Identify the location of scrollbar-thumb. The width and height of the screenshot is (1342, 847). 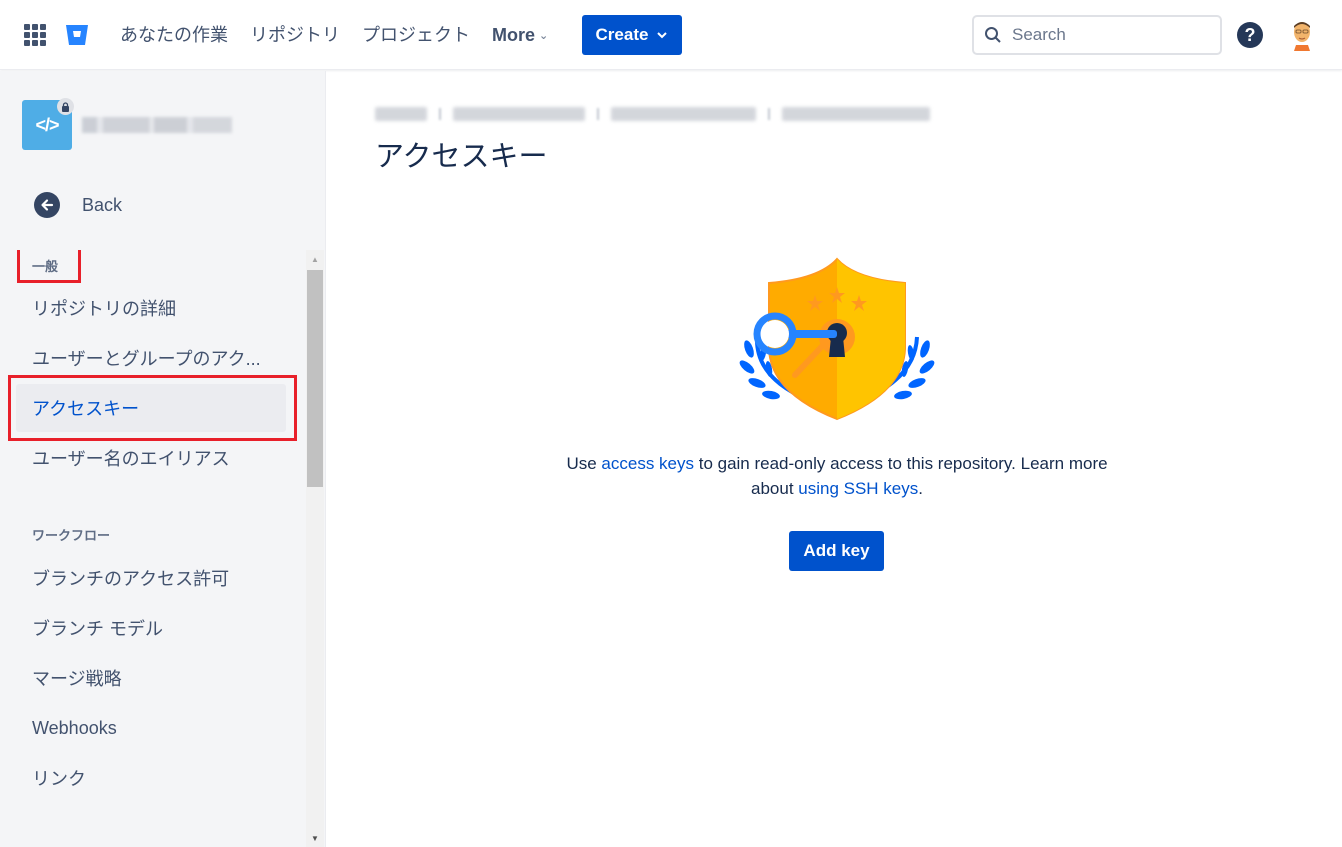
(315, 378).